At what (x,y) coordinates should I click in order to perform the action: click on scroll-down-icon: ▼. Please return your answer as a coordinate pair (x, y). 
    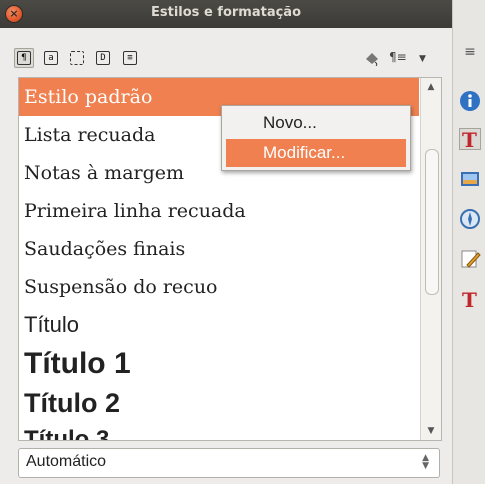
    Looking at the image, I should click on (431, 431).